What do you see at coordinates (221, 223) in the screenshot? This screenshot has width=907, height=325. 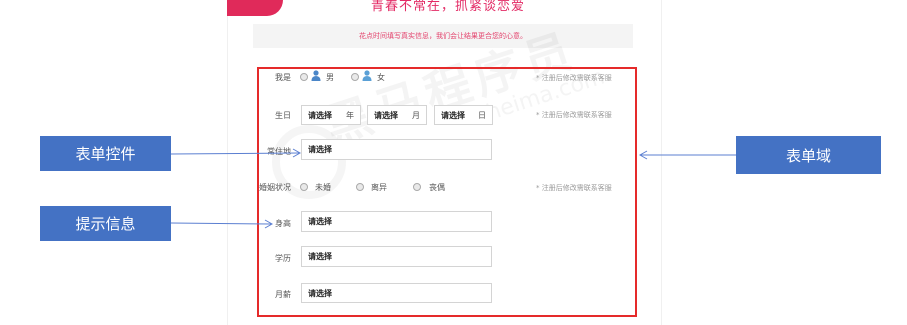 I see `hint-info-arrow-line` at bounding box center [221, 223].